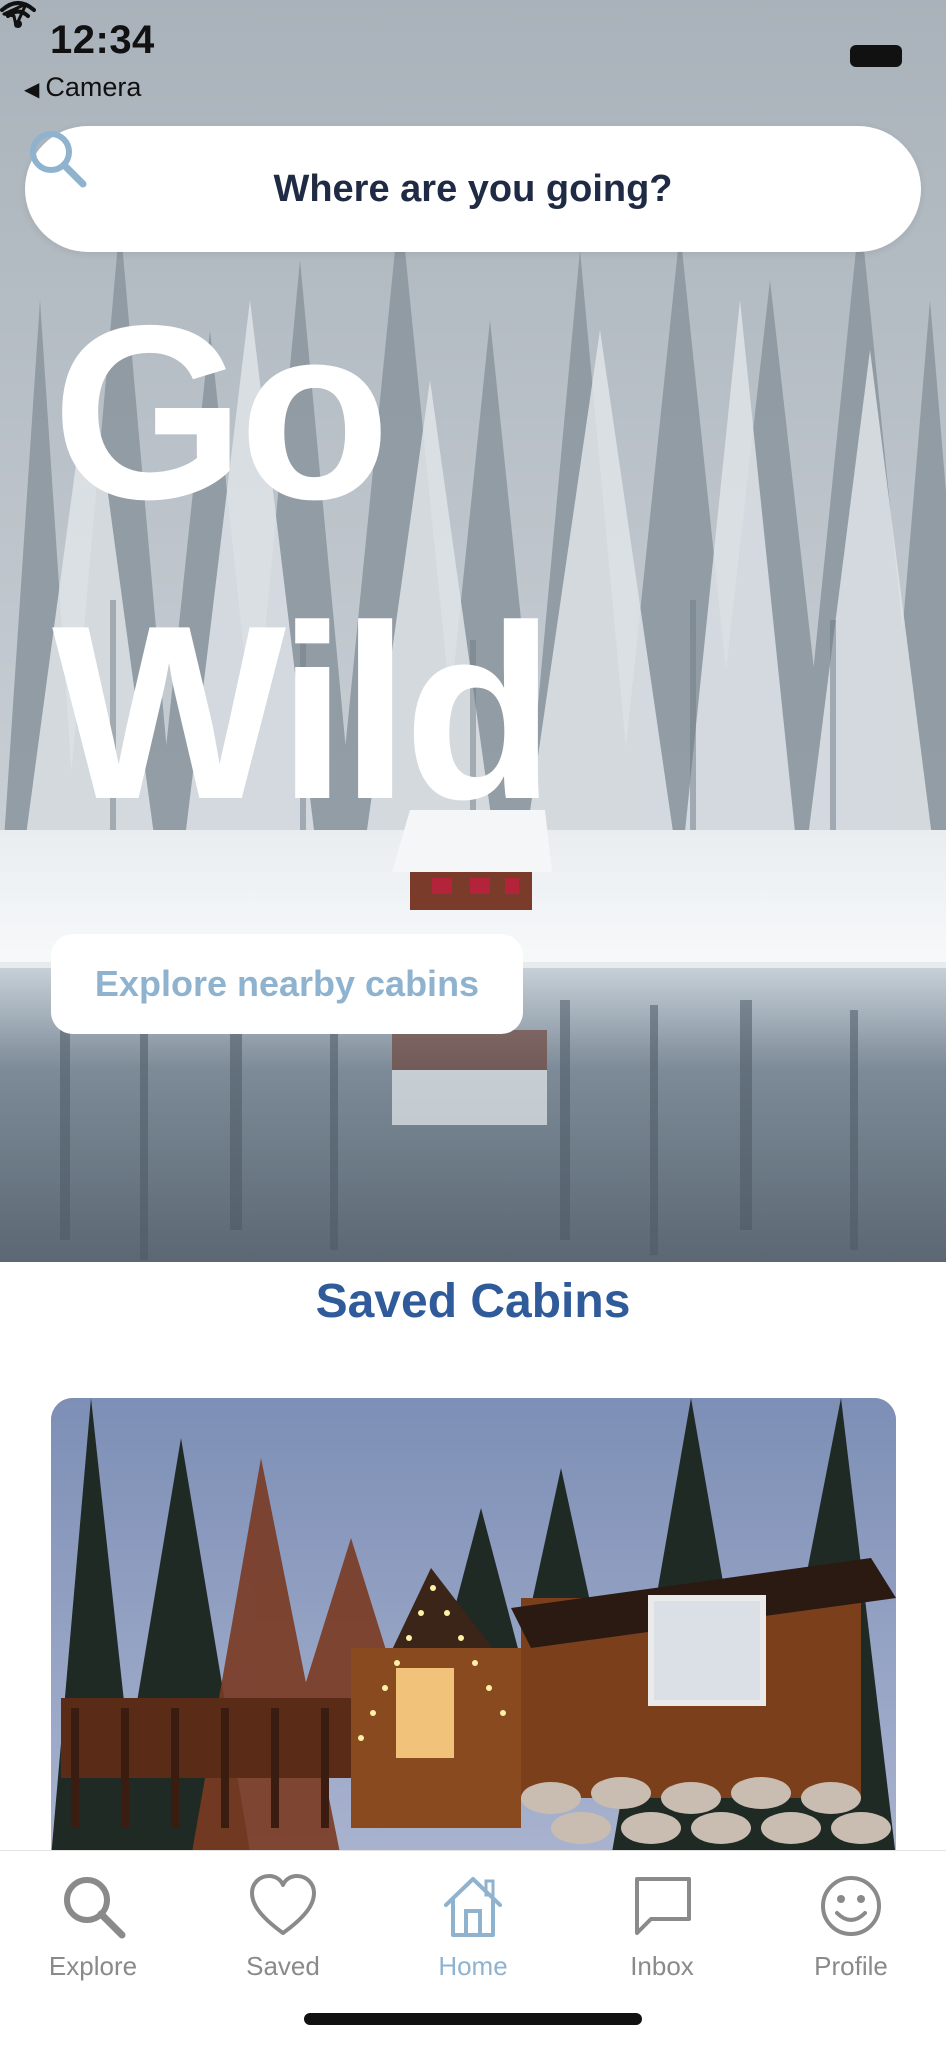  Describe the element at coordinates (221, 412) in the screenshot. I see `hero-title-line-1: Go` at that location.